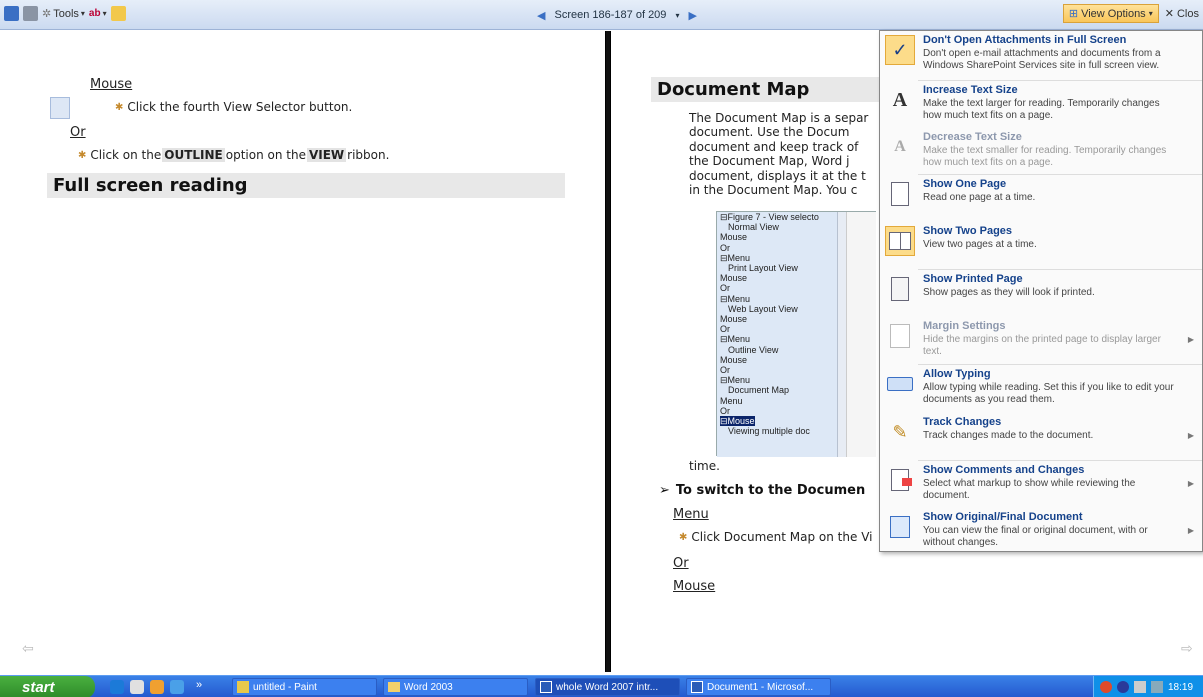 Image resolution: width=1203 pixels, height=697 pixels. What do you see at coordinates (777, 175) in the screenshot?
I see `paragraph-line: document, displays it at the t` at bounding box center [777, 175].